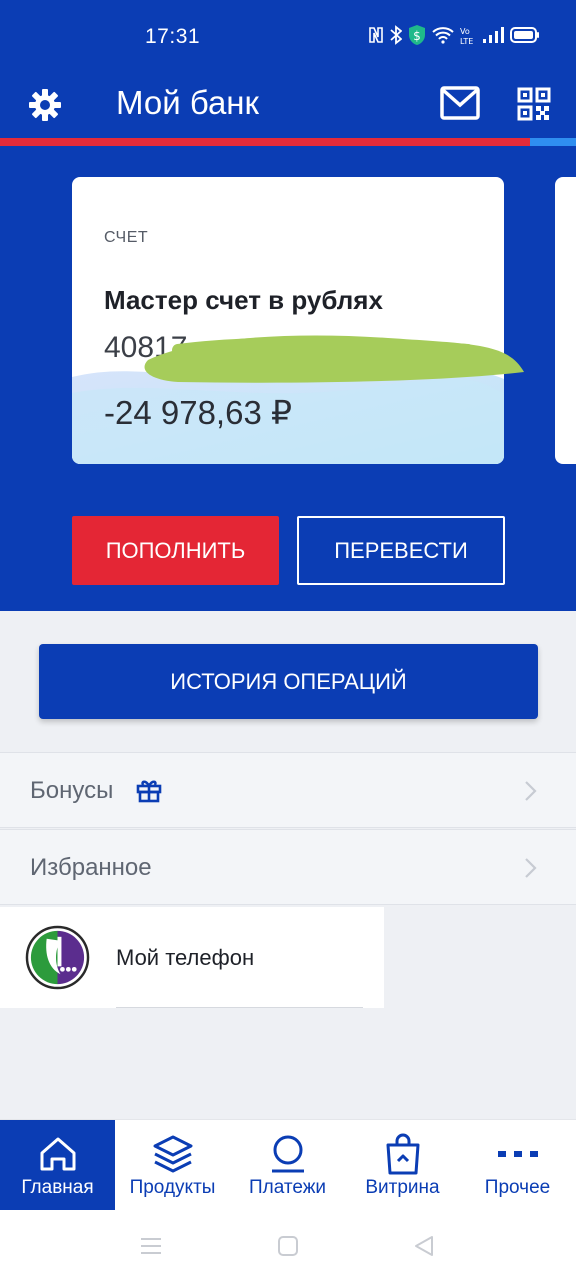  I want to click on app-header: Мой банк, so click(288, 105).